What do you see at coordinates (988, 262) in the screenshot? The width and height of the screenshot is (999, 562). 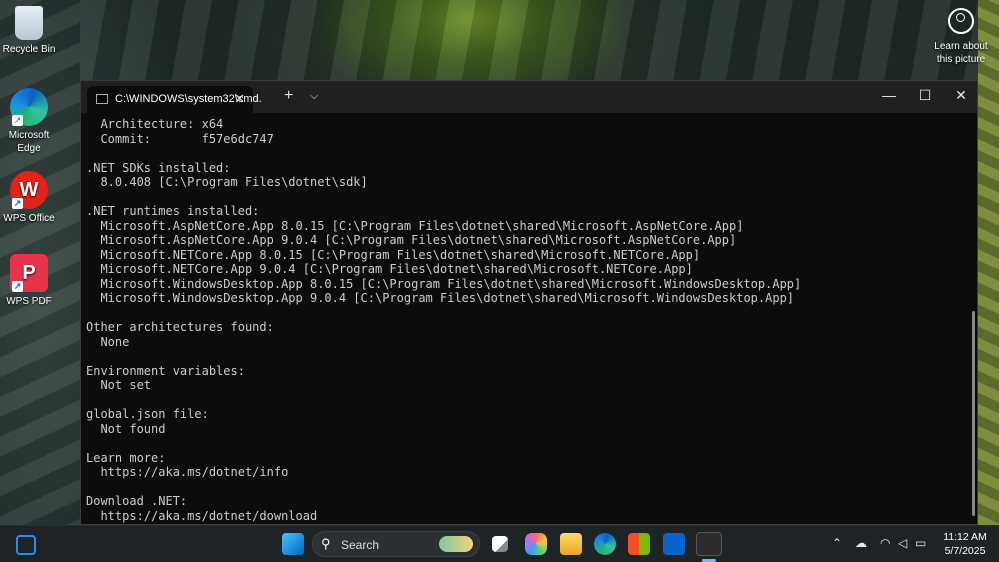 I see `wallpaper-right` at bounding box center [988, 262].